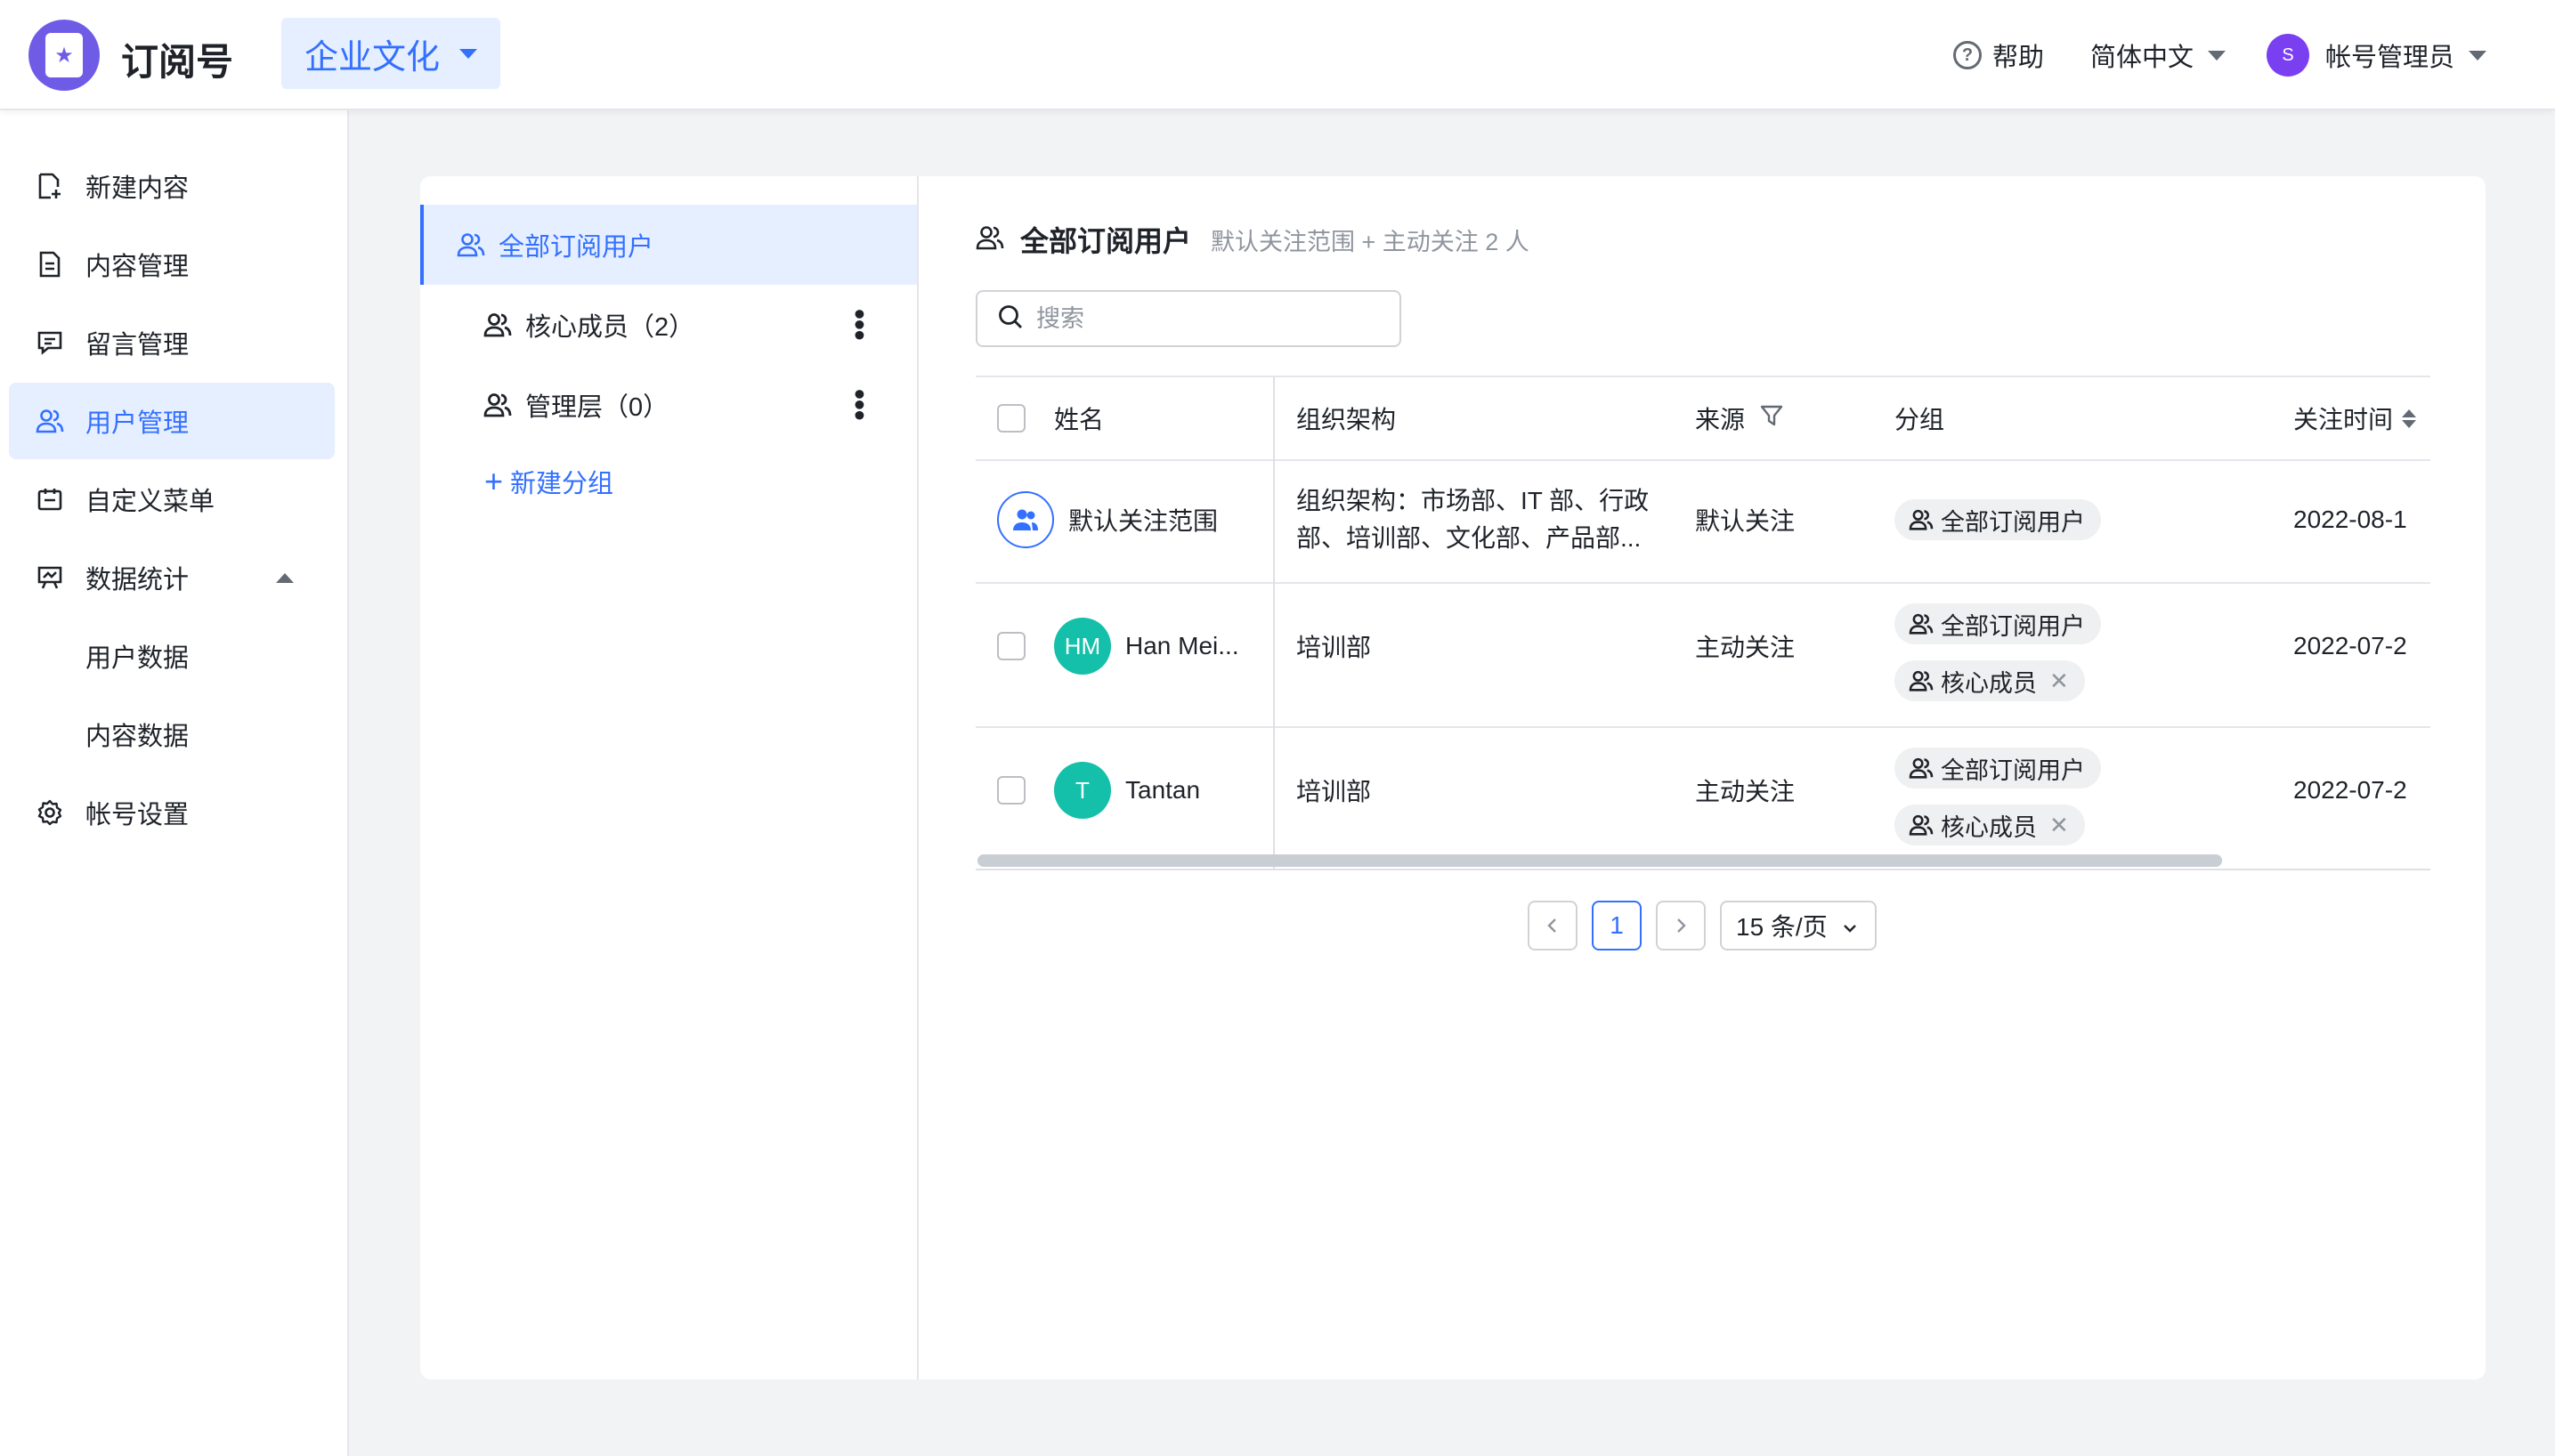  Describe the element at coordinates (1011, 418) in the screenshot. I see `header-checkbox` at that location.